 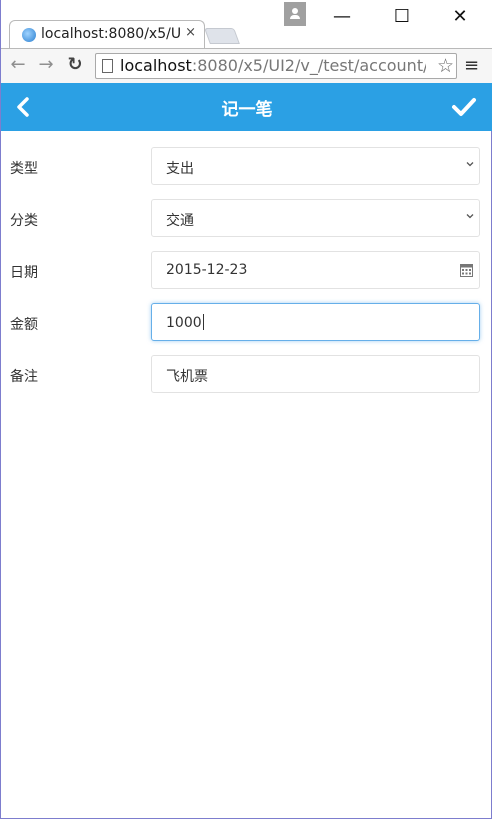 I want to click on date-value: 2015-12-23, so click(x=207, y=270).